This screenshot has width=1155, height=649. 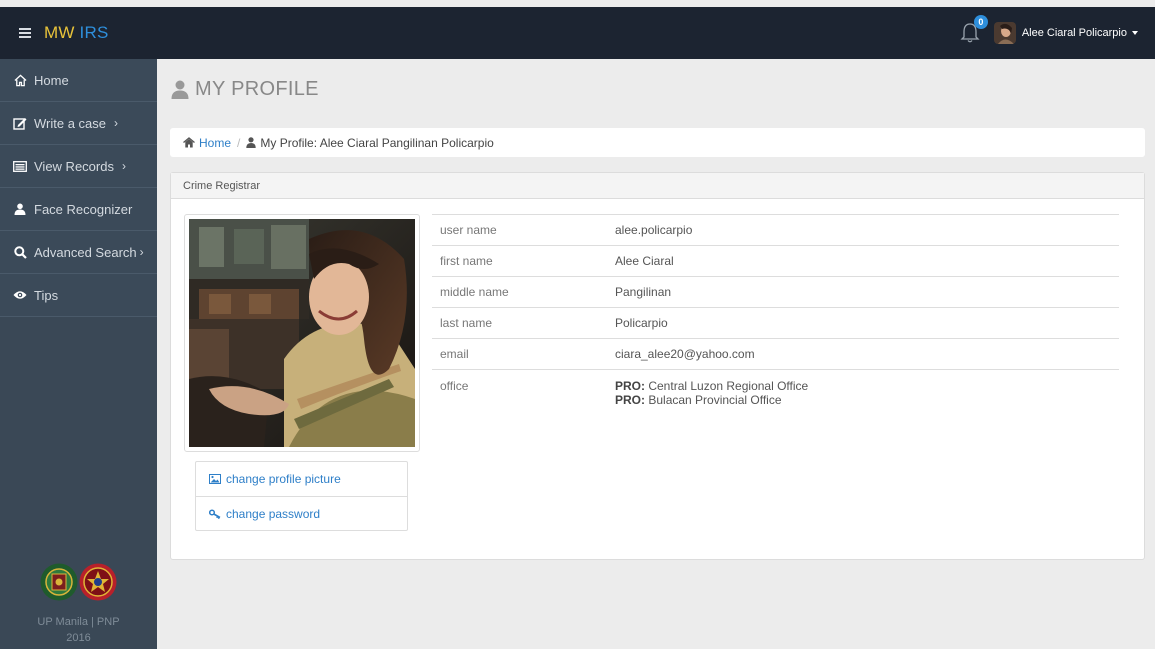 I want to click on sidebar-item-write-a-case: Write a case ›, so click(x=78, y=123).